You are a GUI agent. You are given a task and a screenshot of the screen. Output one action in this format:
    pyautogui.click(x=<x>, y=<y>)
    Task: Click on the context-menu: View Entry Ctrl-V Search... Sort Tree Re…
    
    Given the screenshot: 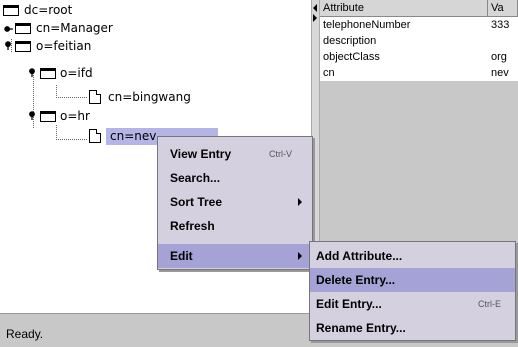 What is the action you would take?
    pyautogui.click(x=235, y=203)
    